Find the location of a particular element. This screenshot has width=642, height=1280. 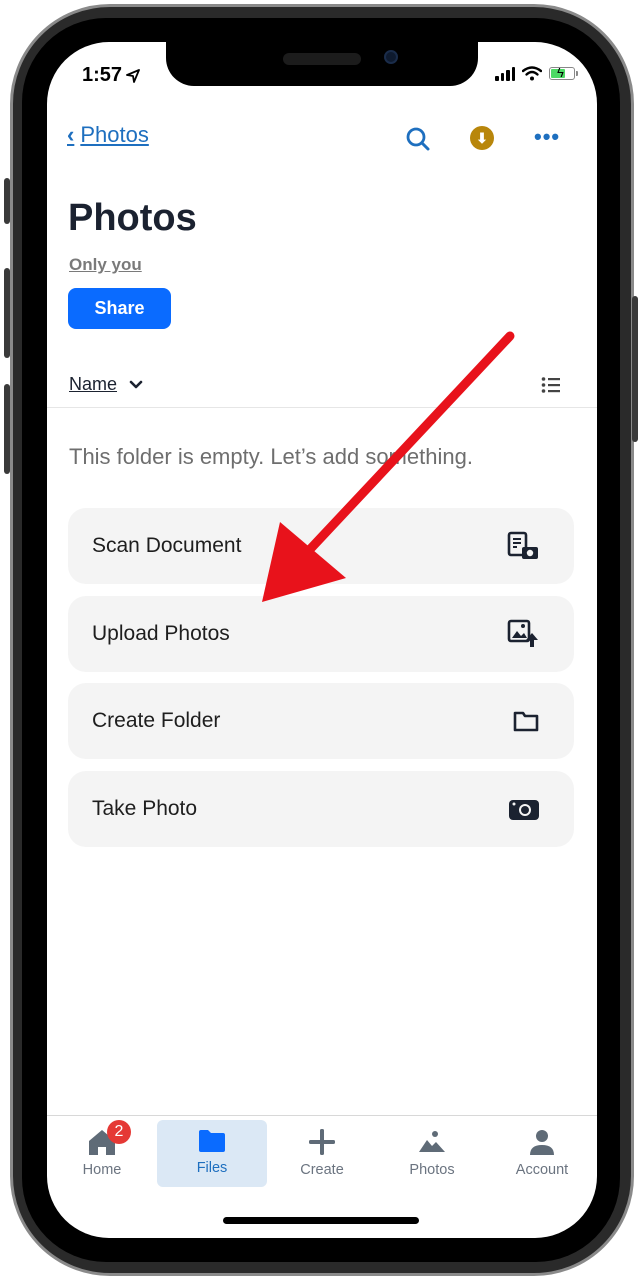

battery-charging-icon: ϟ is located at coordinates (563, 72).